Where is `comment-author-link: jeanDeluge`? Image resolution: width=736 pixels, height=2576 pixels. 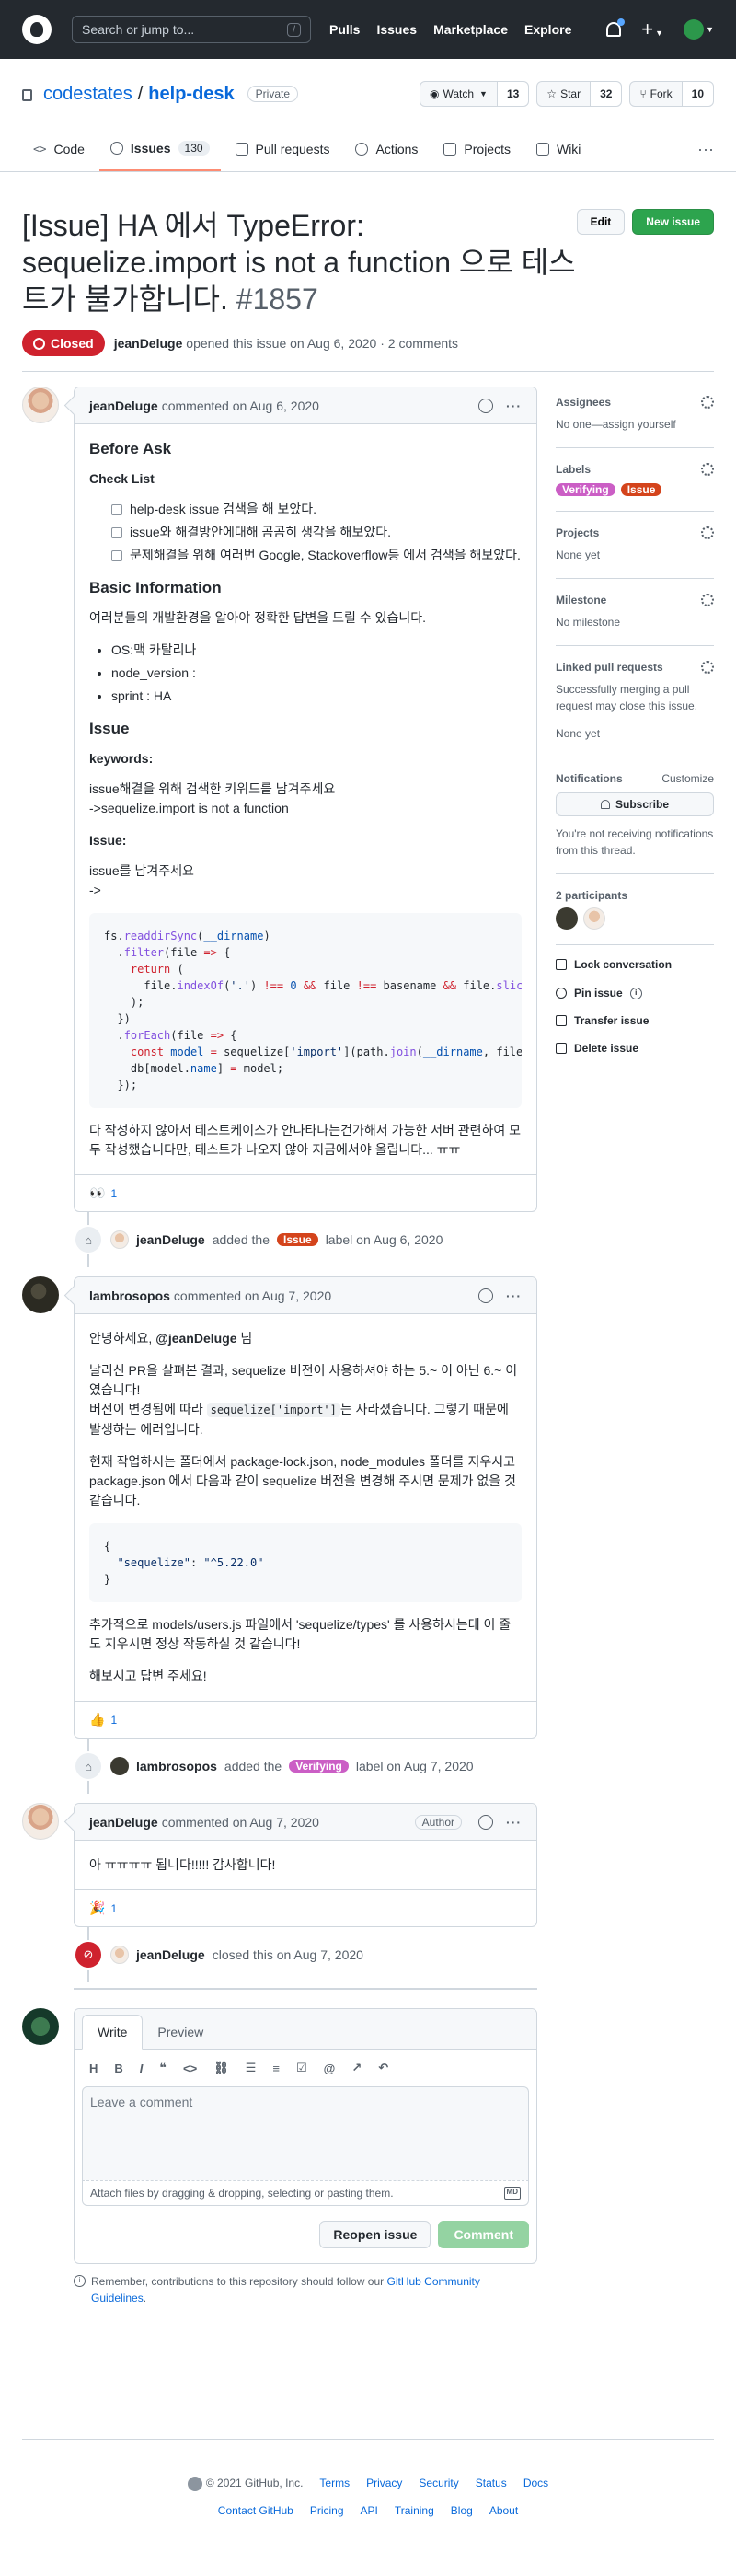 comment-author-link: jeanDeluge is located at coordinates (123, 1822).